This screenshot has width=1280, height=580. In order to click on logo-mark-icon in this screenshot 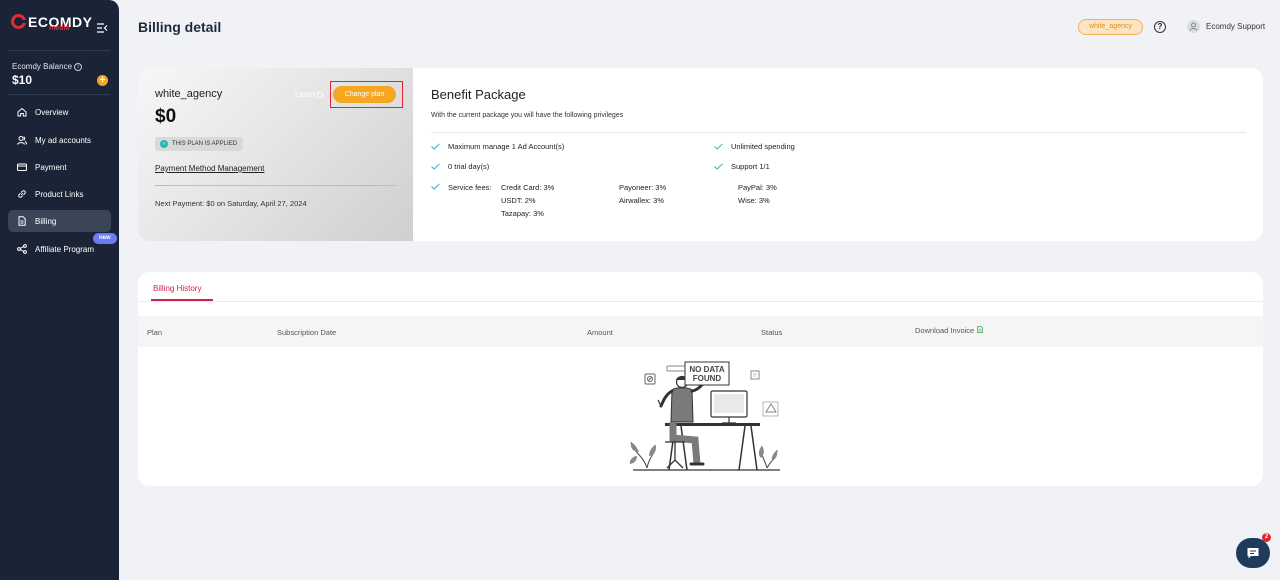, I will do `click(18, 21)`.